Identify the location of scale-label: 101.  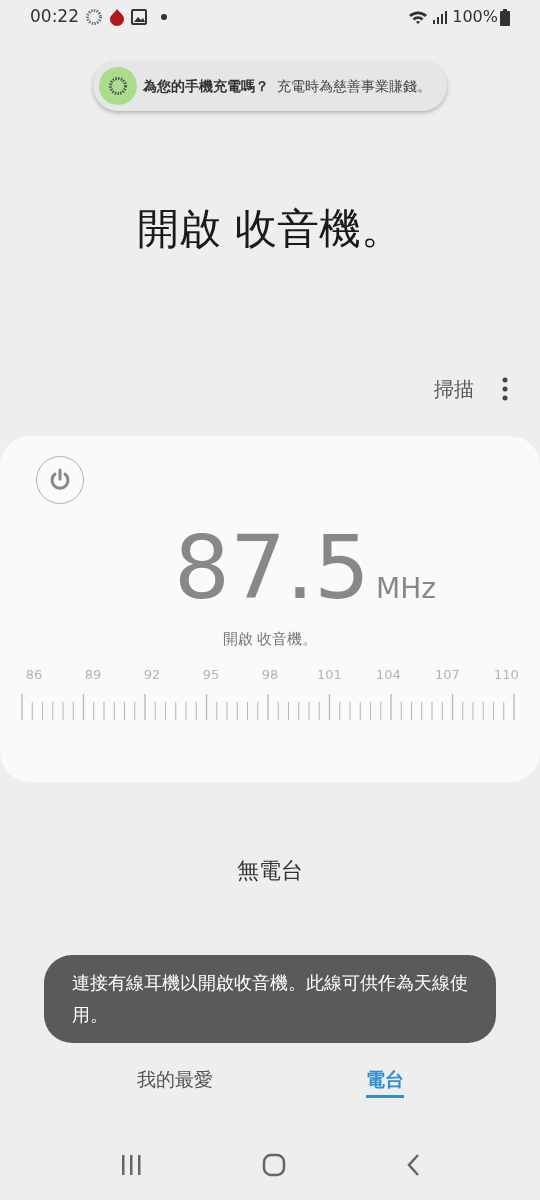
(329, 674).